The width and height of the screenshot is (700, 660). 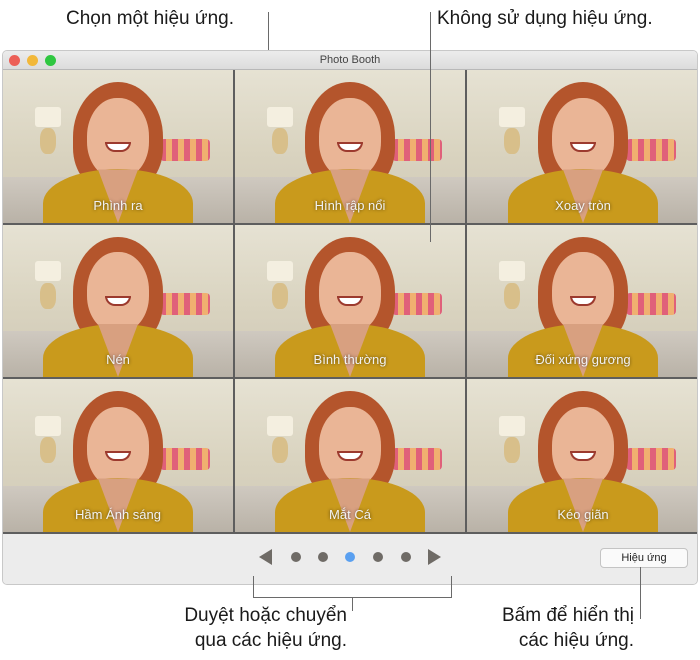 What do you see at coordinates (150, 18) in the screenshot?
I see `callout-choose-effect: Chọn một hiệu ứng.` at bounding box center [150, 18].